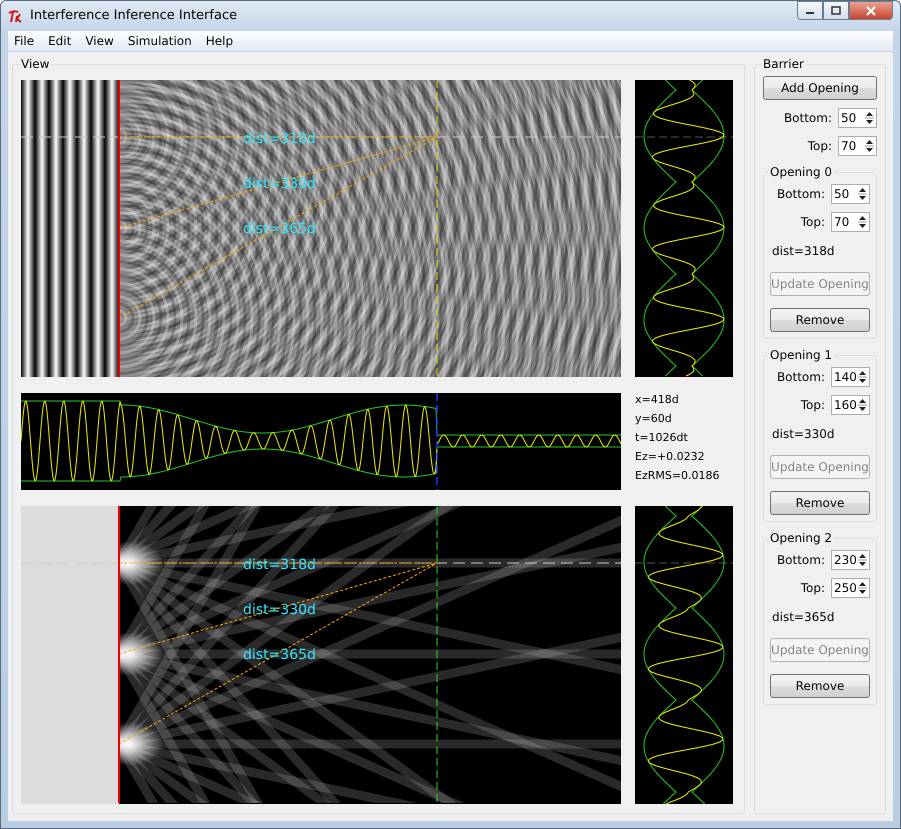  I want to click on spin-box: 230, so click(850, 560).